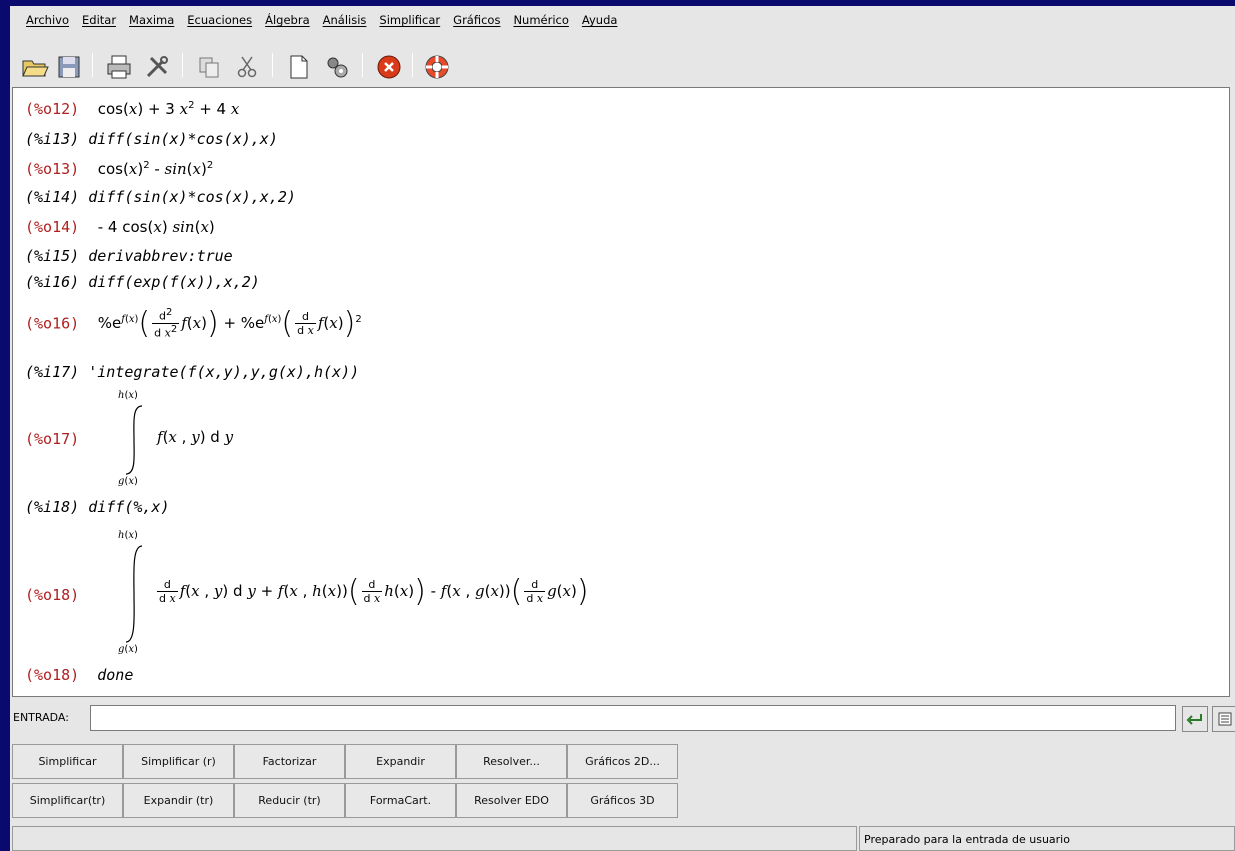 The width and height of the screenshot is (1235, 851). Describe the element at coordinates (476, 20) in the screenshot. I see `menu-graficos: Gráficos` at that location.